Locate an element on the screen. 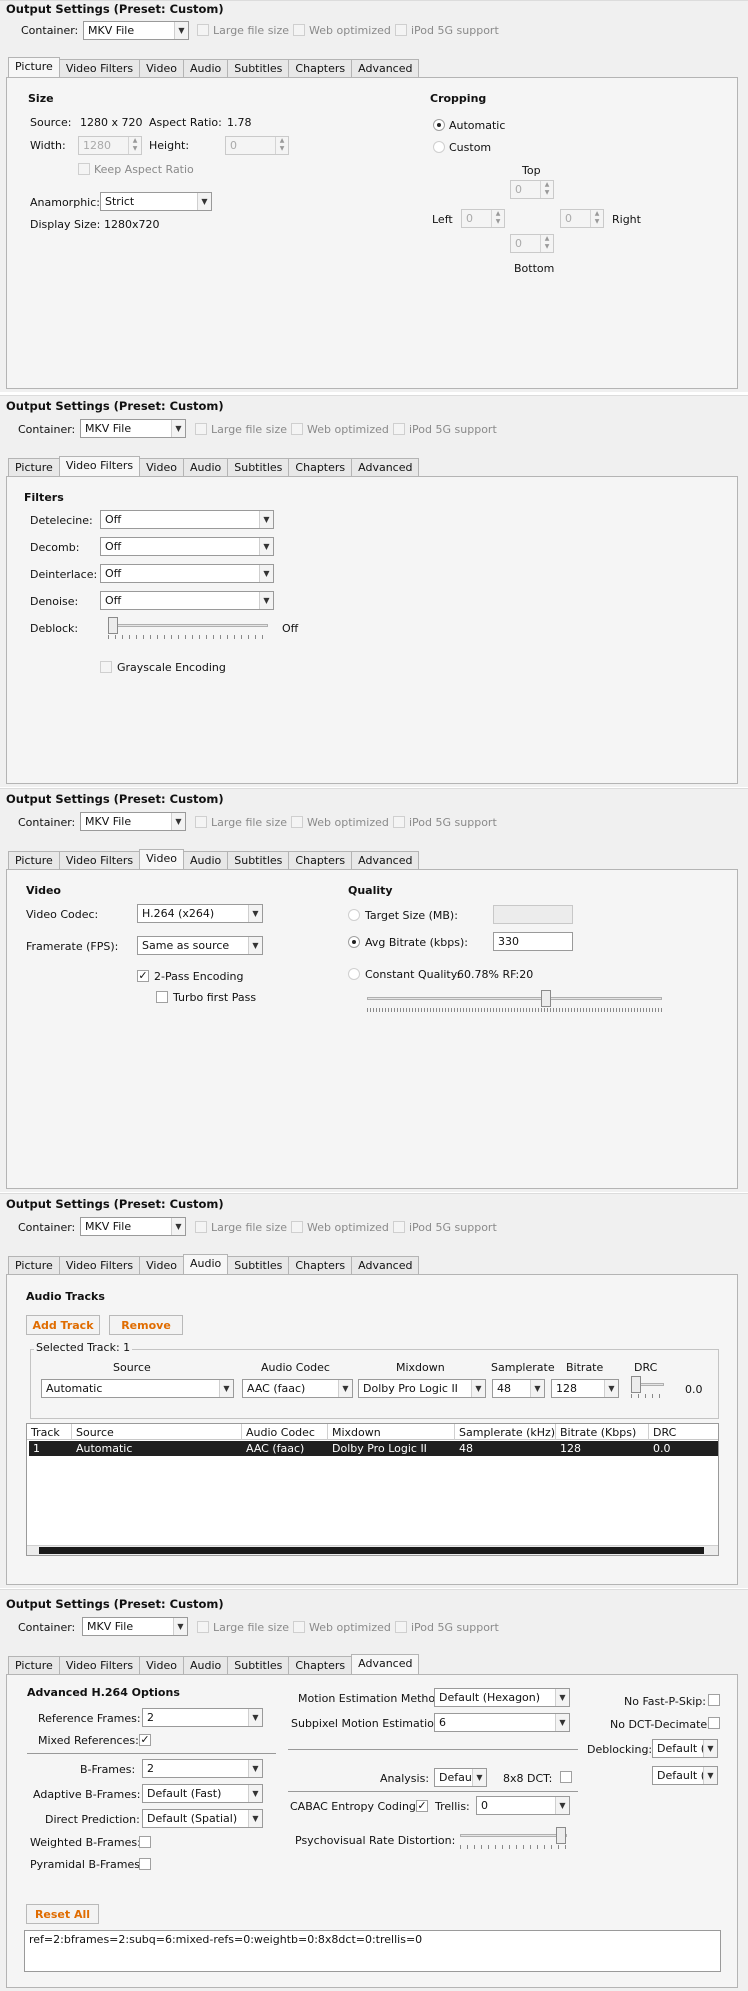  keep-aspect-checkbox is located at coordinates (84, 169).